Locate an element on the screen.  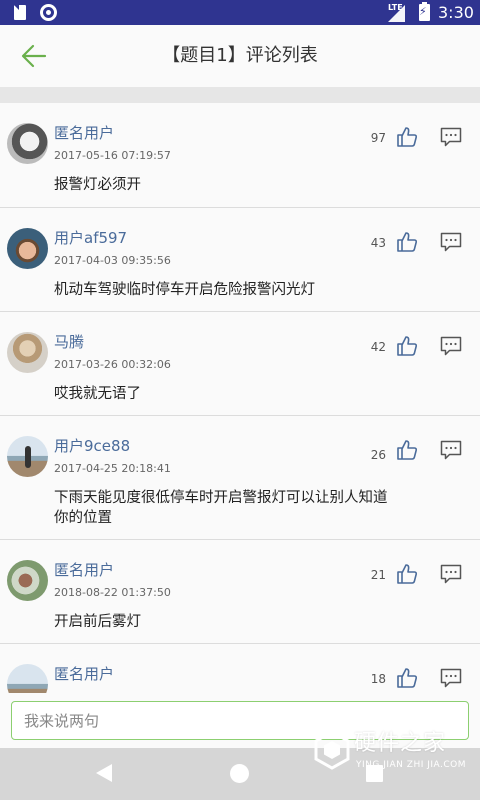
like-count: 42 is located at coordinates (378, 347).